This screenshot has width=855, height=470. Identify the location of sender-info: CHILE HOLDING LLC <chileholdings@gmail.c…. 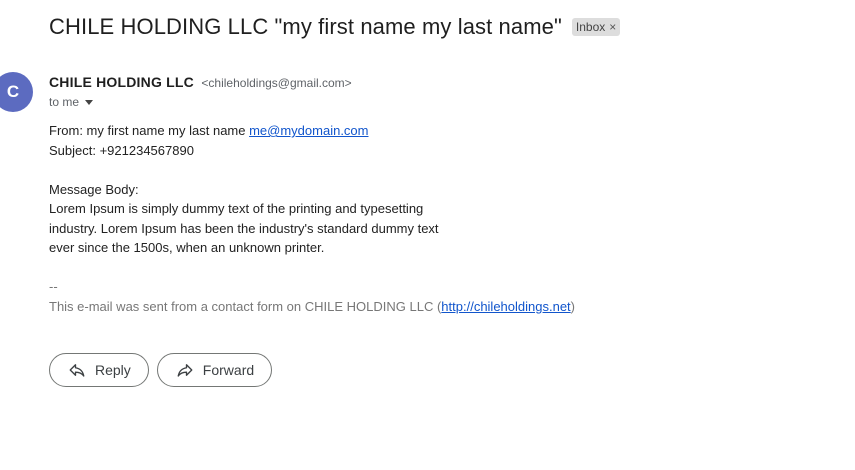
(200, 83).